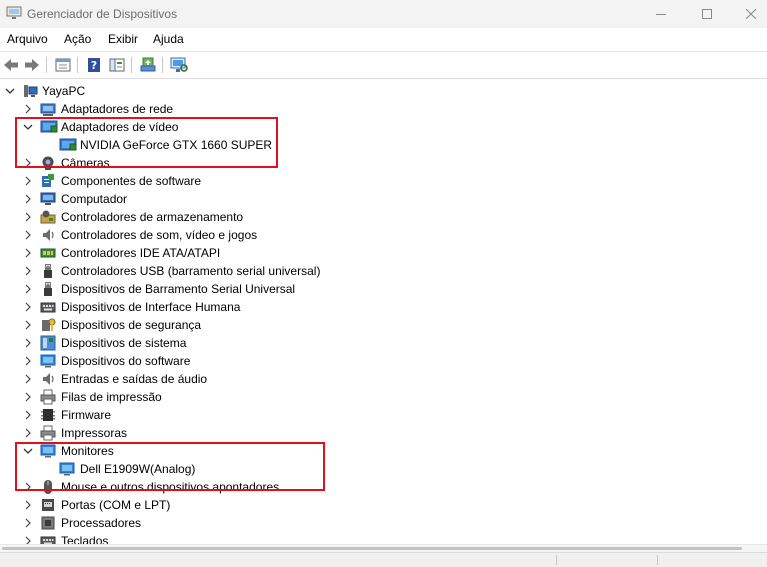 This screenshot has width=767, height=567. What do you see at coordinates (383, 538) in the screenshot?
I see `category-item: Teclados` at bounding box center [383, 538].